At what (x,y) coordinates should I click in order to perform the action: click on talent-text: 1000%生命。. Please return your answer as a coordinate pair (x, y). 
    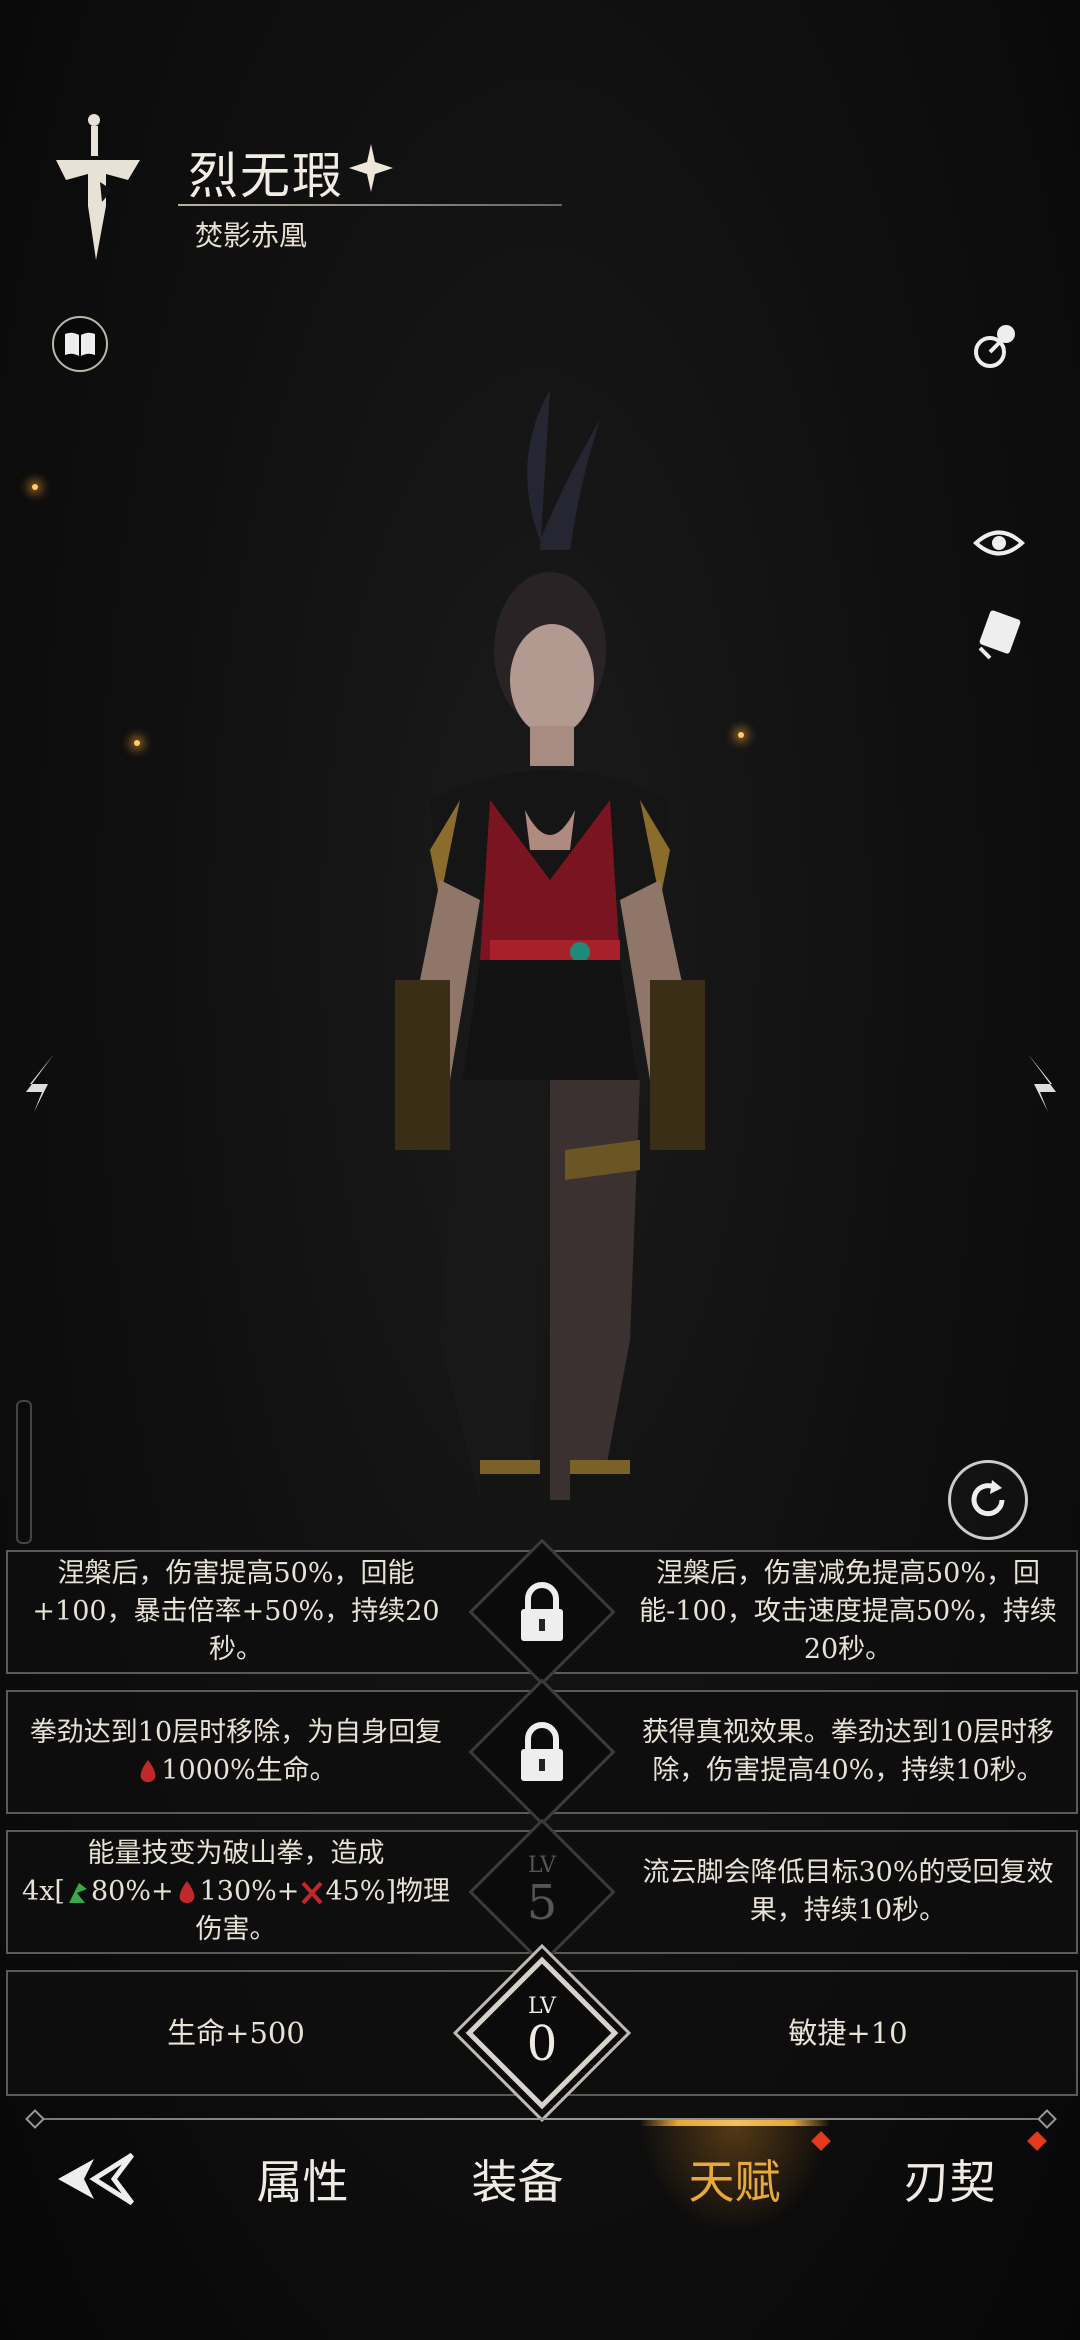
    Looking at the image, I should click on (249, 1770).